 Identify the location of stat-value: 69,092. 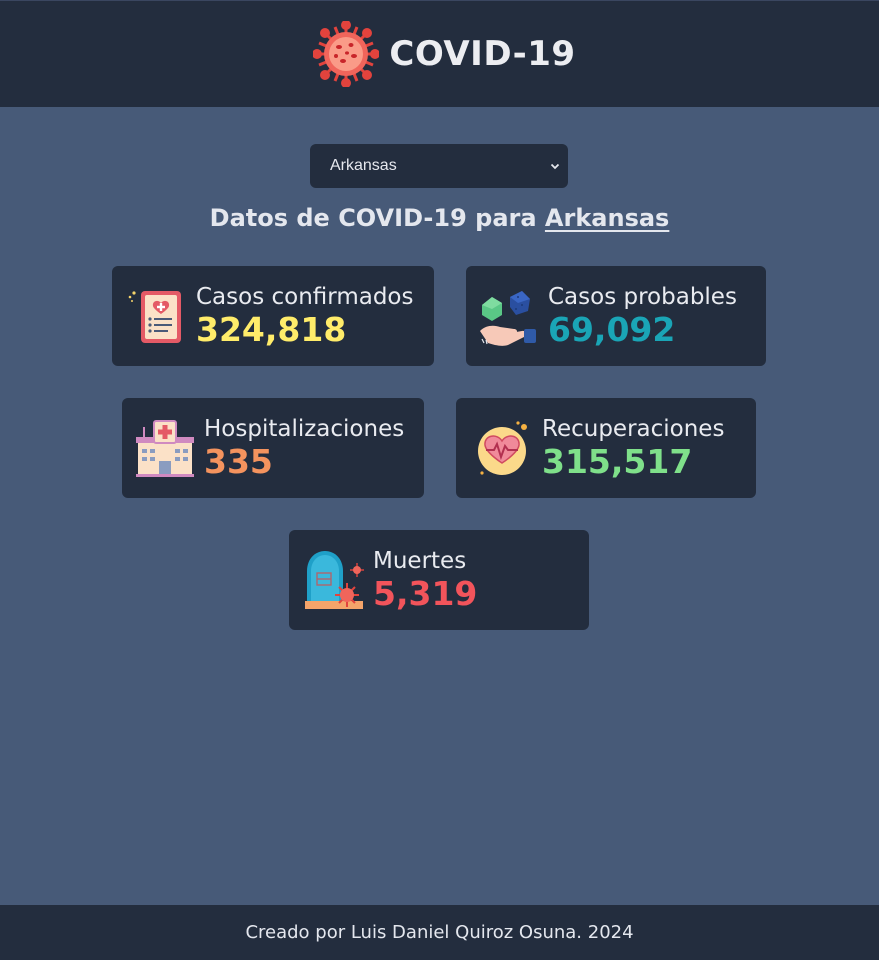
(612, 329).